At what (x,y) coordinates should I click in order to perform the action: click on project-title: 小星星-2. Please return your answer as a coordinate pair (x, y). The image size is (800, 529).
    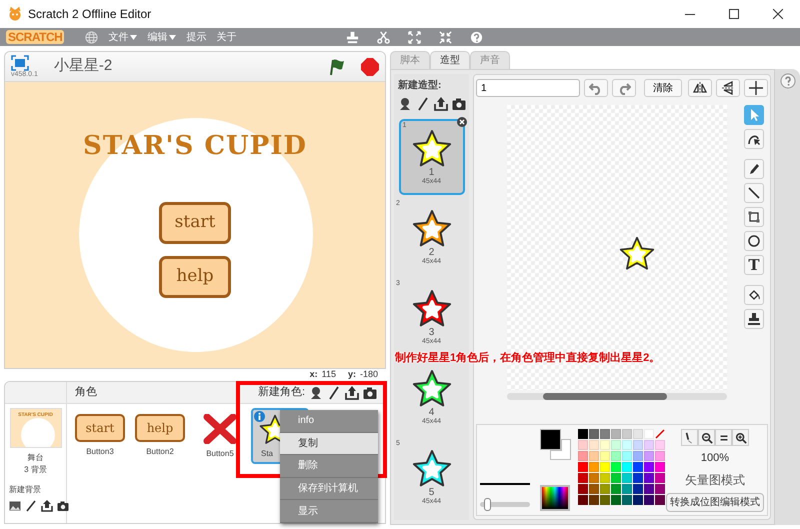
    Looking at the image, I should click on (83, 66).